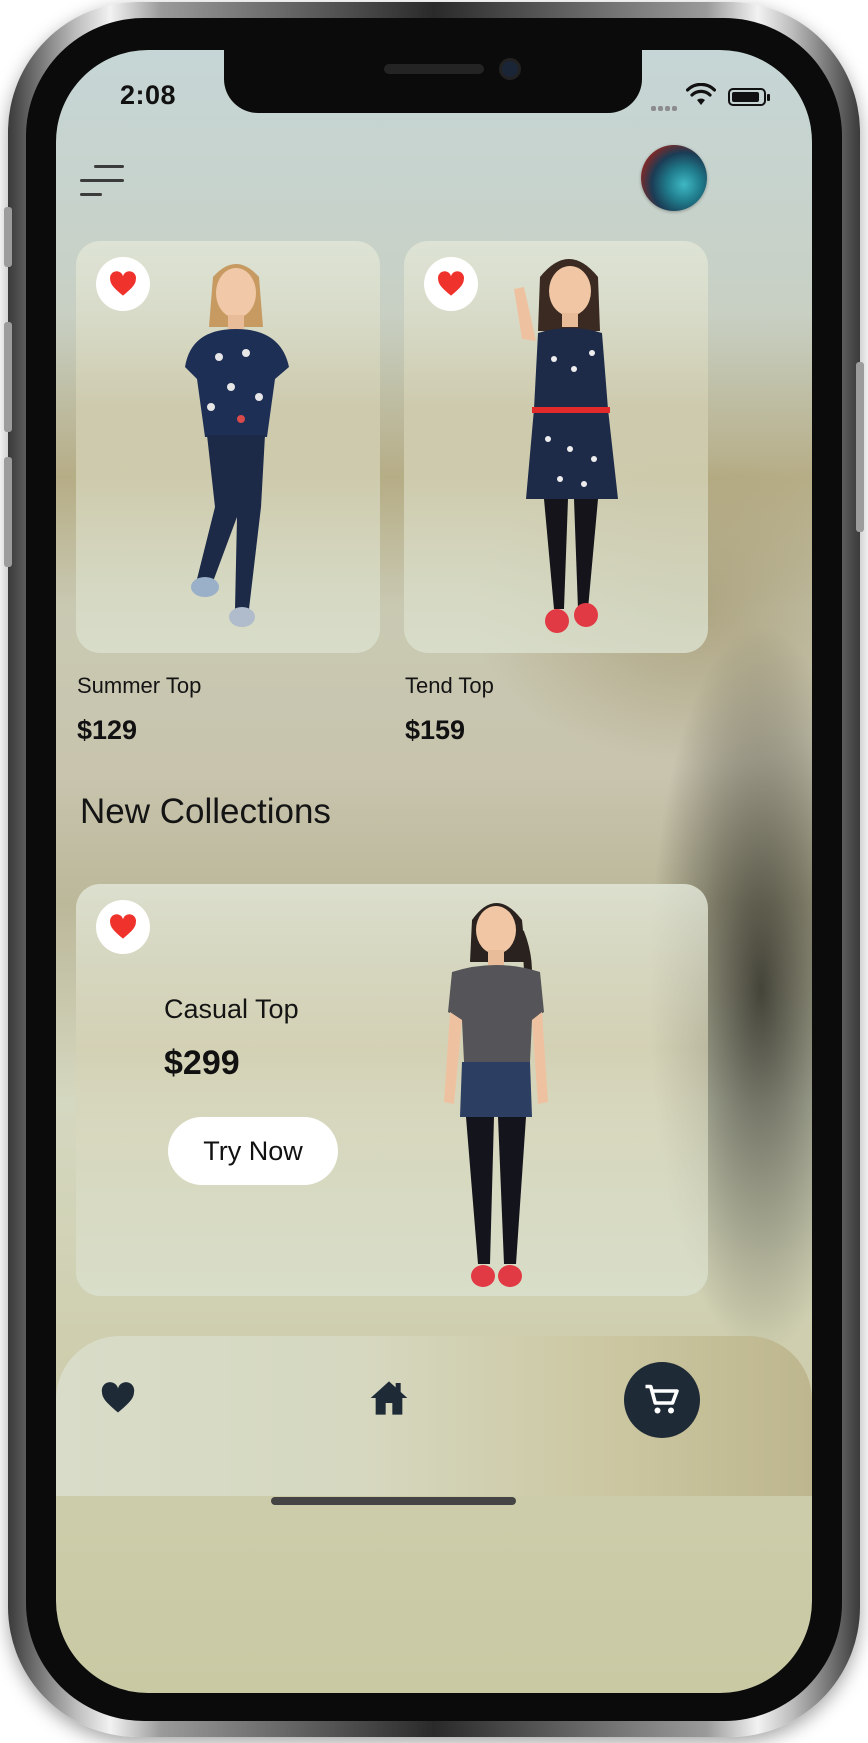 The height and width of the screenshot is (1743, 868). Describe the element at coordinates (8, 237) in the screenshot. I see `mute-switch` at that location.